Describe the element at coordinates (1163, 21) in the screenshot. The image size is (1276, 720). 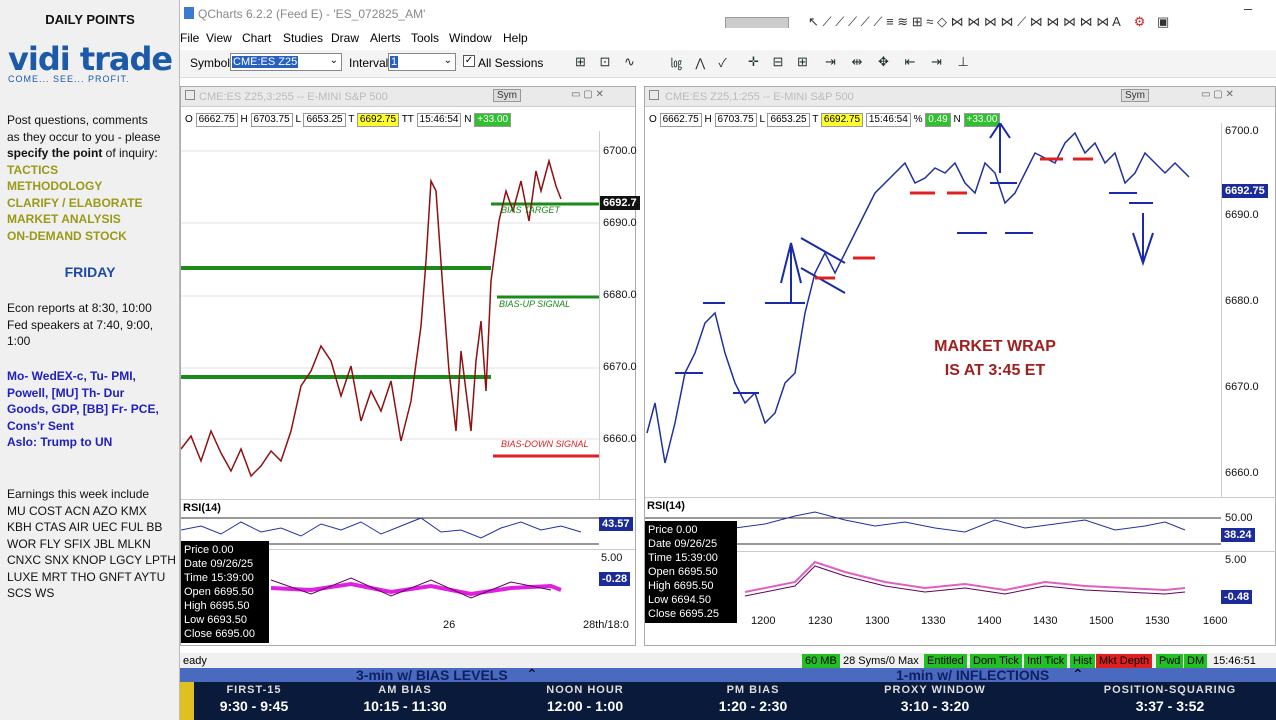
I see `save-tool-icon: ▣` at that location.